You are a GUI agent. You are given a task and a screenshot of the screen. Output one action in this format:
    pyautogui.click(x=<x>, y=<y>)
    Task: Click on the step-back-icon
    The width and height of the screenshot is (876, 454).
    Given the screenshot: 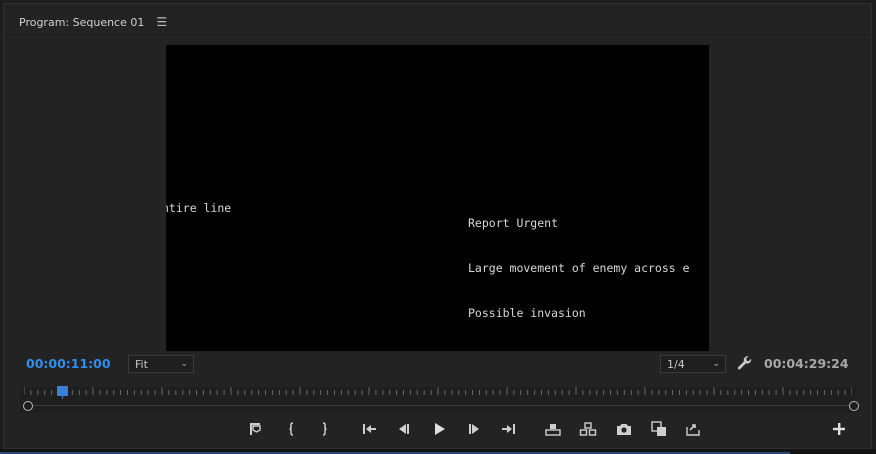 What is the action you would take?
    pyautogui.click(x=404, y=429)
    